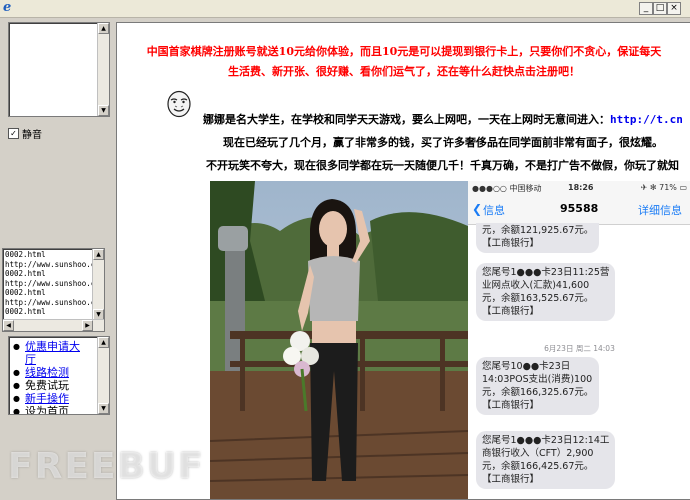 The height and width of the screenshot is (500, 690). What do you see at coordinates (47, 372) in the screenshot?
I see `link-line-check: 线路检测` at bounding box center [47, 372].